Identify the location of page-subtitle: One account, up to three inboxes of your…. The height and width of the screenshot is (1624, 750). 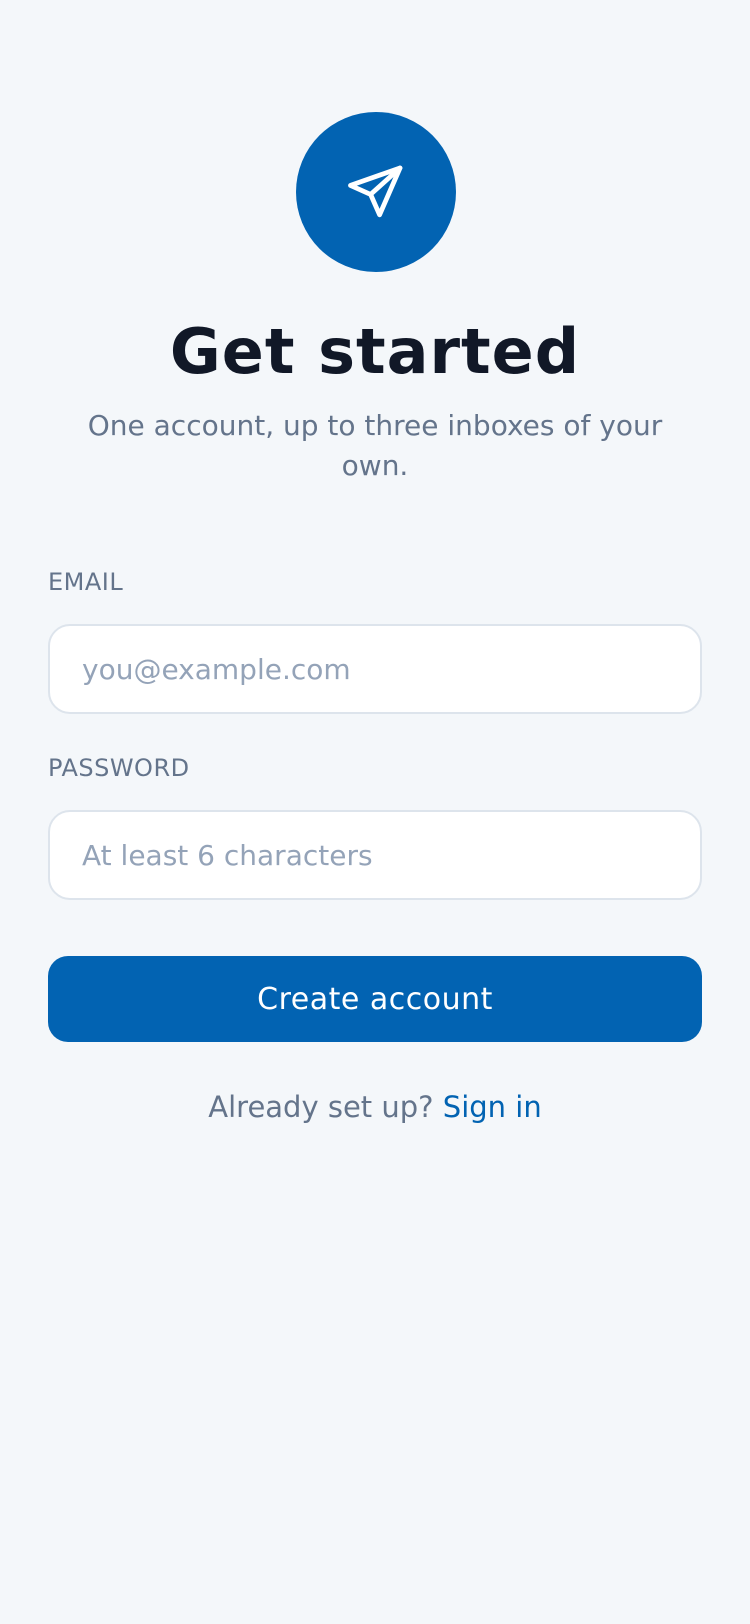
(375, 445).